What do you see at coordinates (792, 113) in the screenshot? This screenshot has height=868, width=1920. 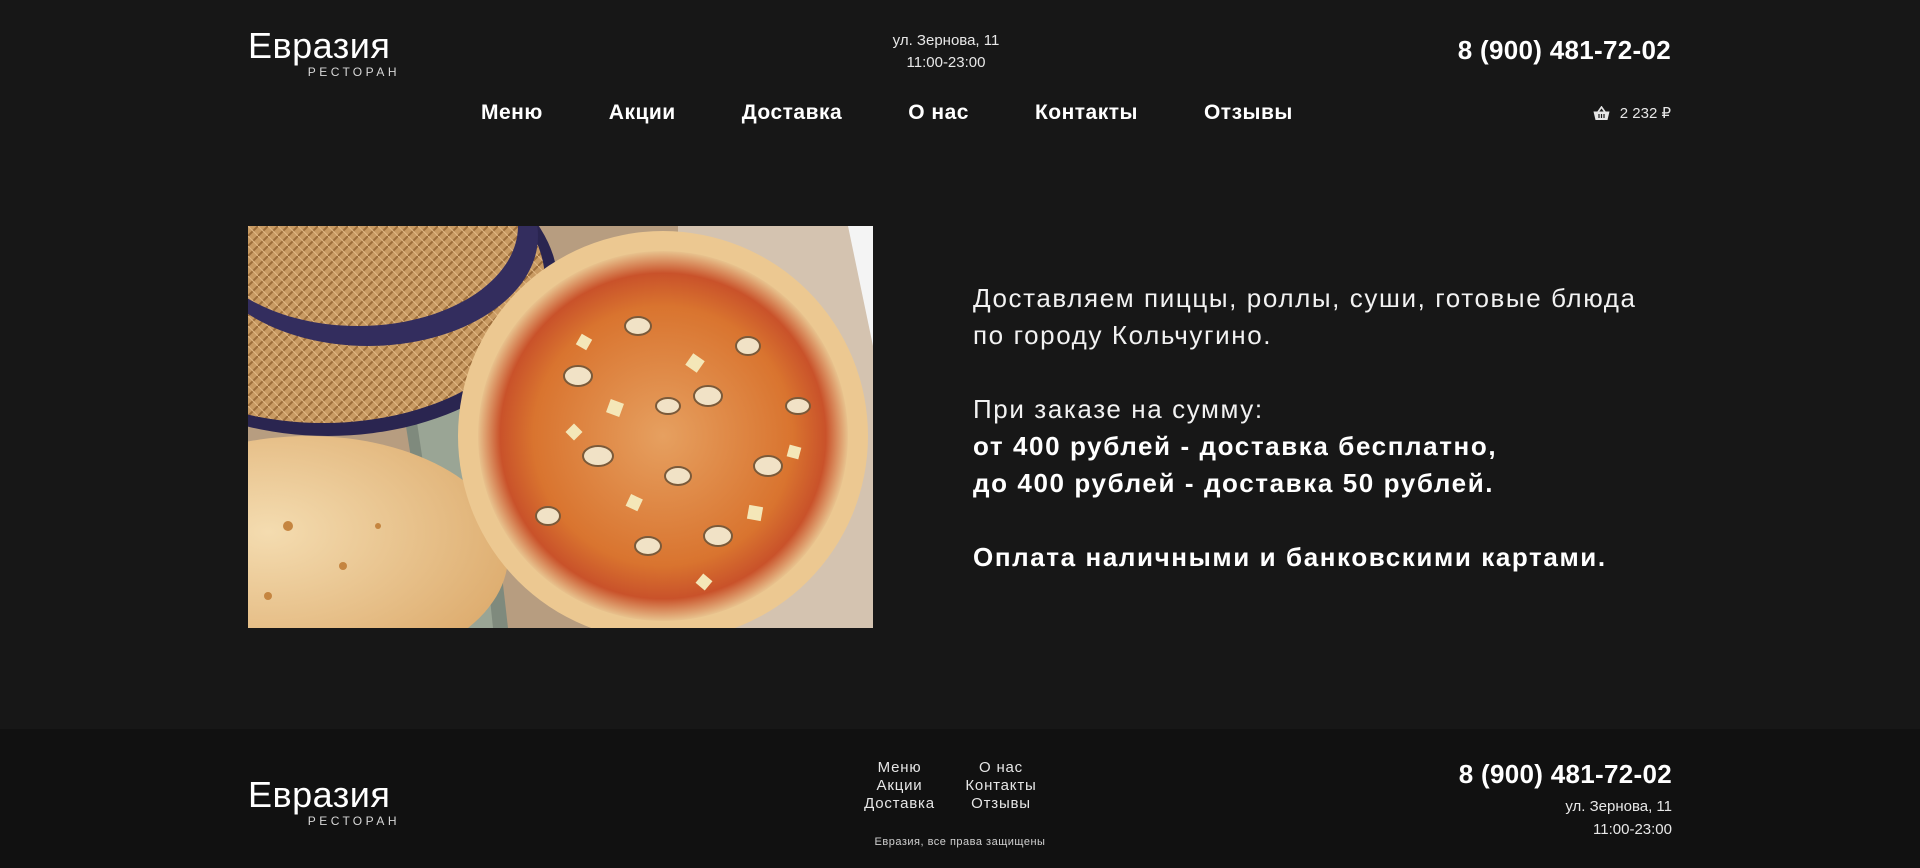 I see `nav-item-delivery: Доставка` at bounding box center [792, 113].